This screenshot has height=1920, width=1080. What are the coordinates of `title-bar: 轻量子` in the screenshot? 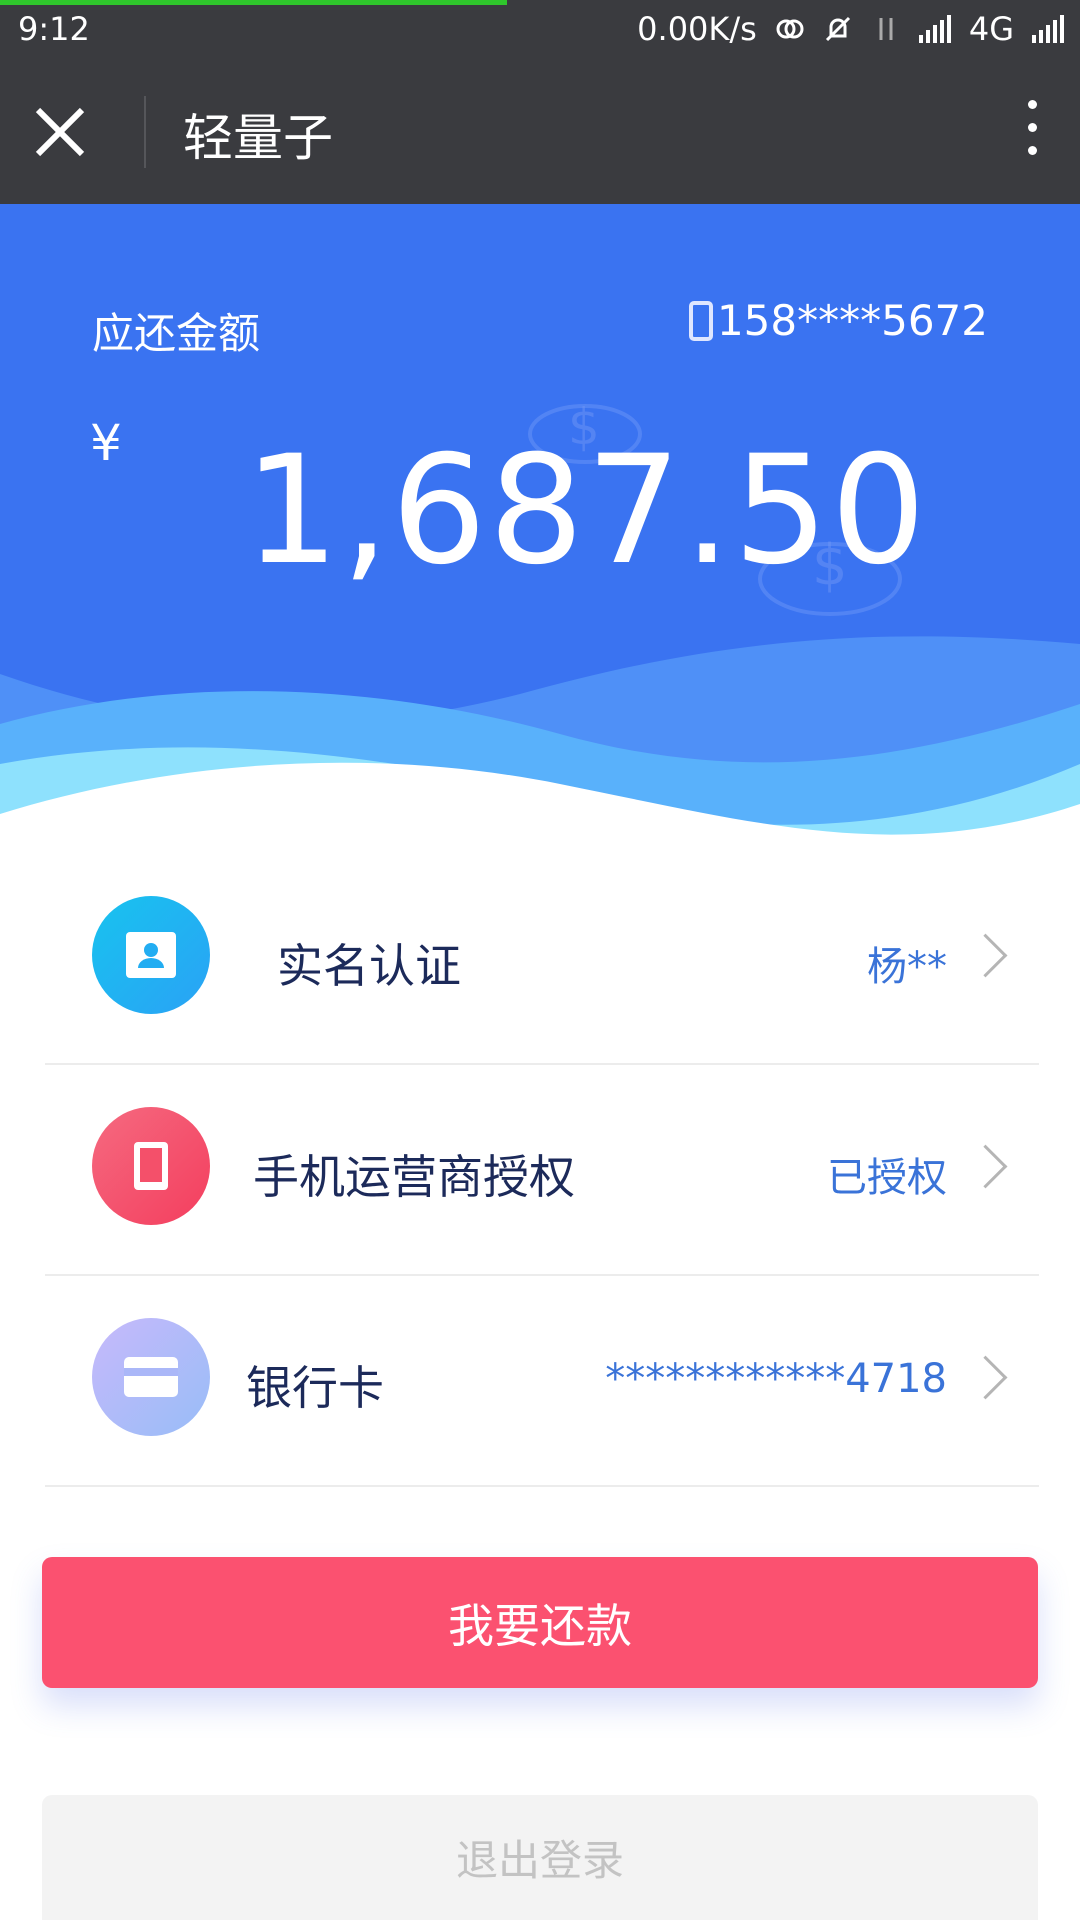 It's located at (540, 132).